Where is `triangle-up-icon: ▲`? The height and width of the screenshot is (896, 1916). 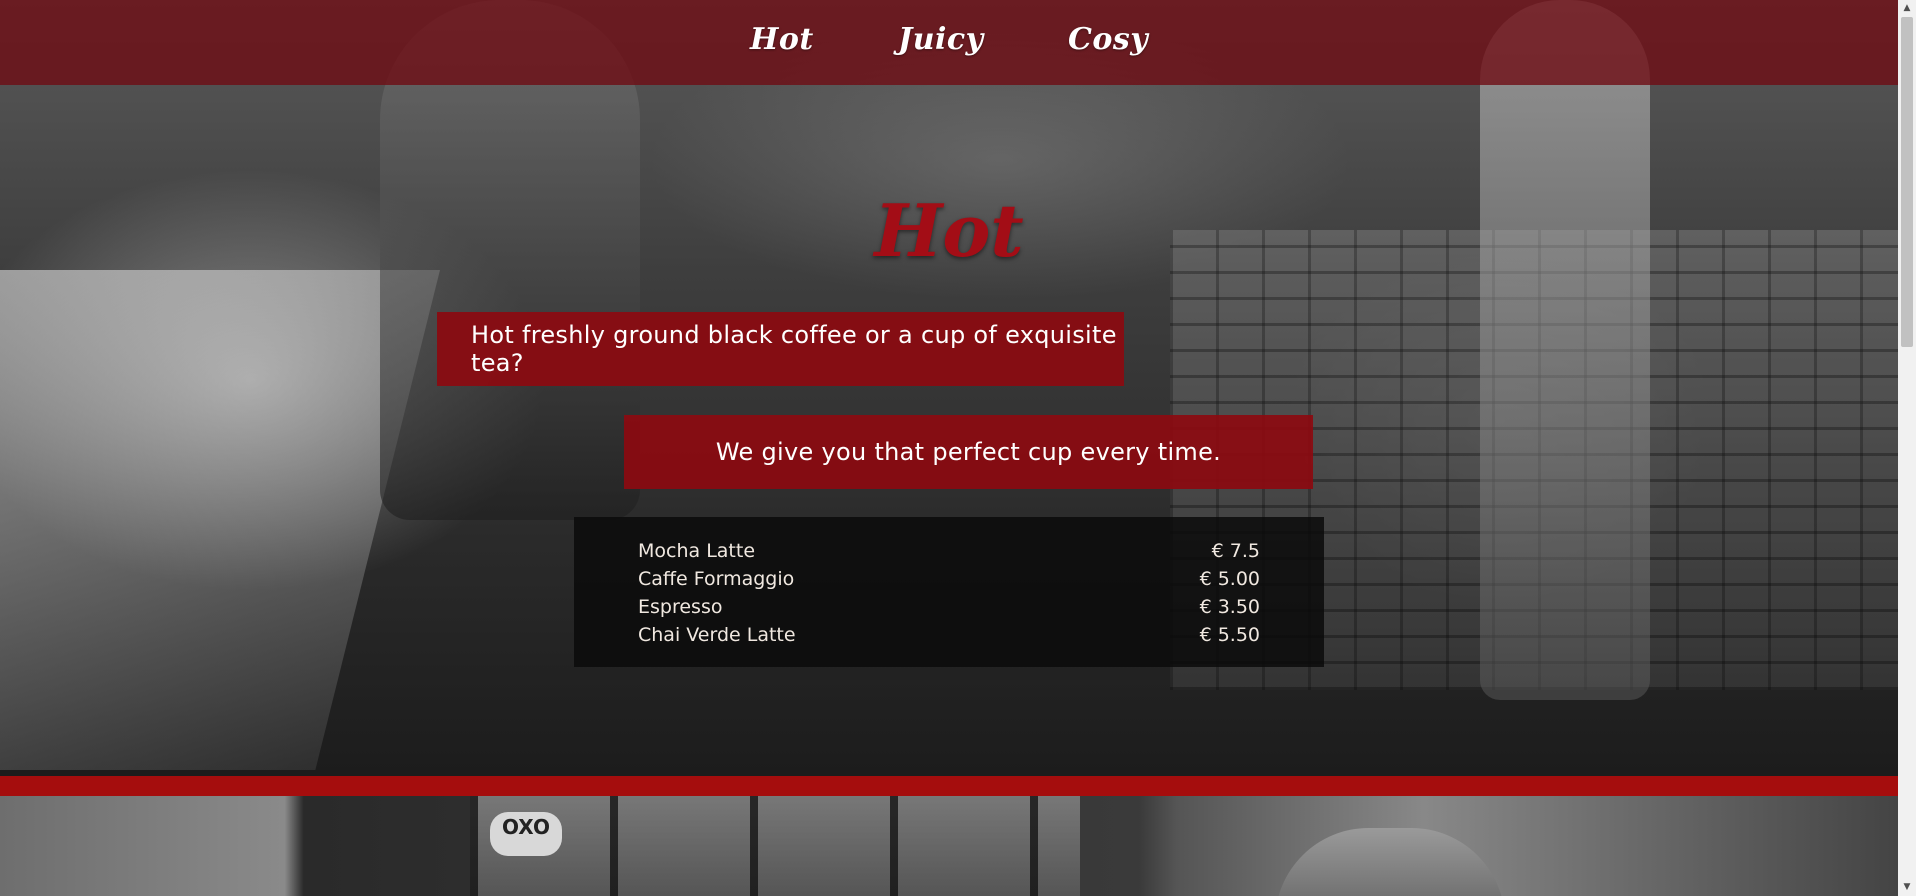 triangle-up-icon: ▲ is located at coordinates (1907, 8).